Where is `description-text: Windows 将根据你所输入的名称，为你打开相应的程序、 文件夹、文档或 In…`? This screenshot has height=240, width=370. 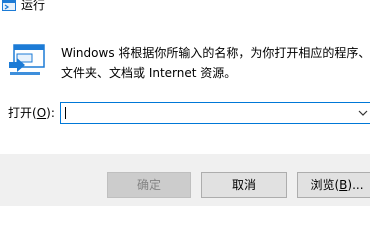
description-text: Windows 将根据你所输入的名称，为你打开相应的程序、 文件夹、文档或 In… is located at coordinates (215, 63).